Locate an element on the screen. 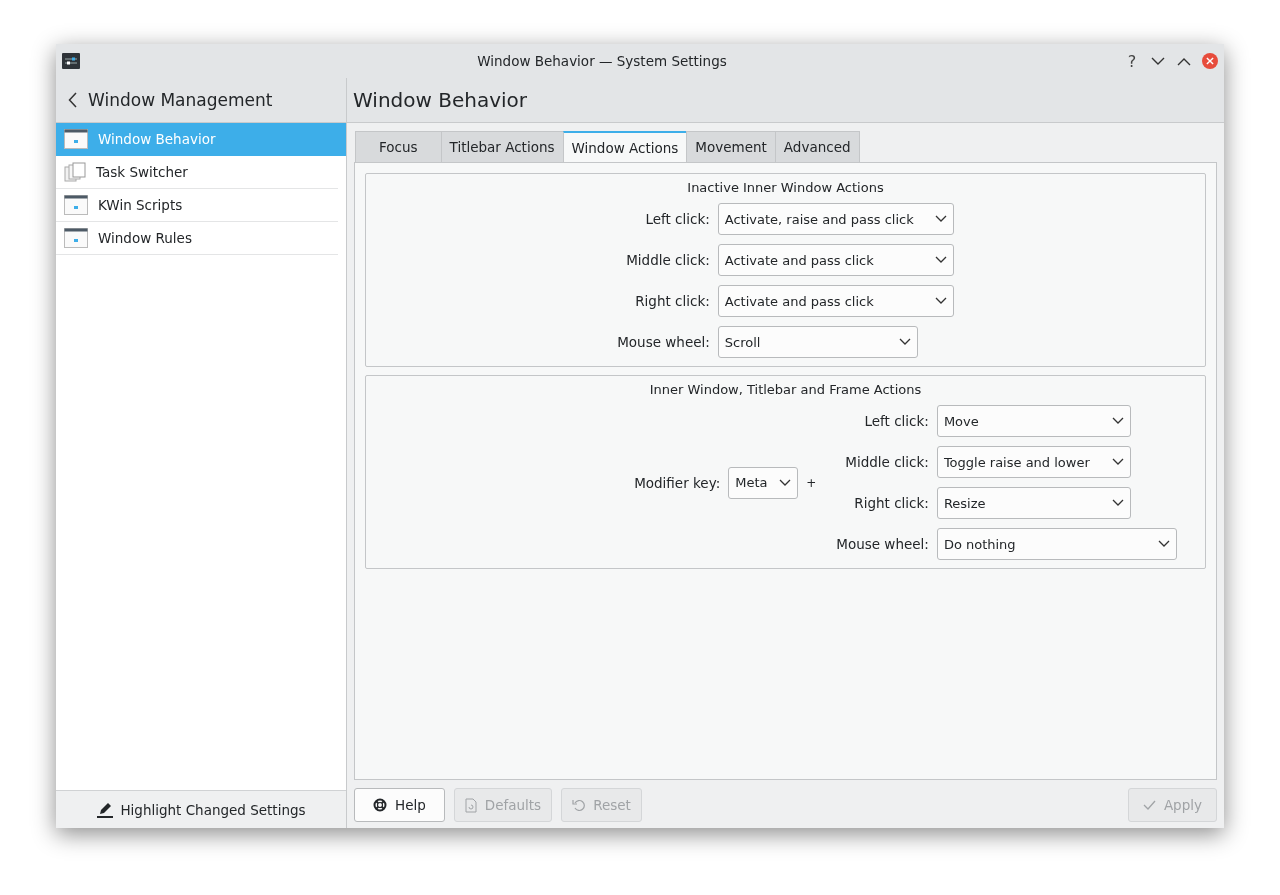  plus-sign: + is located at coordinates (811, 482).